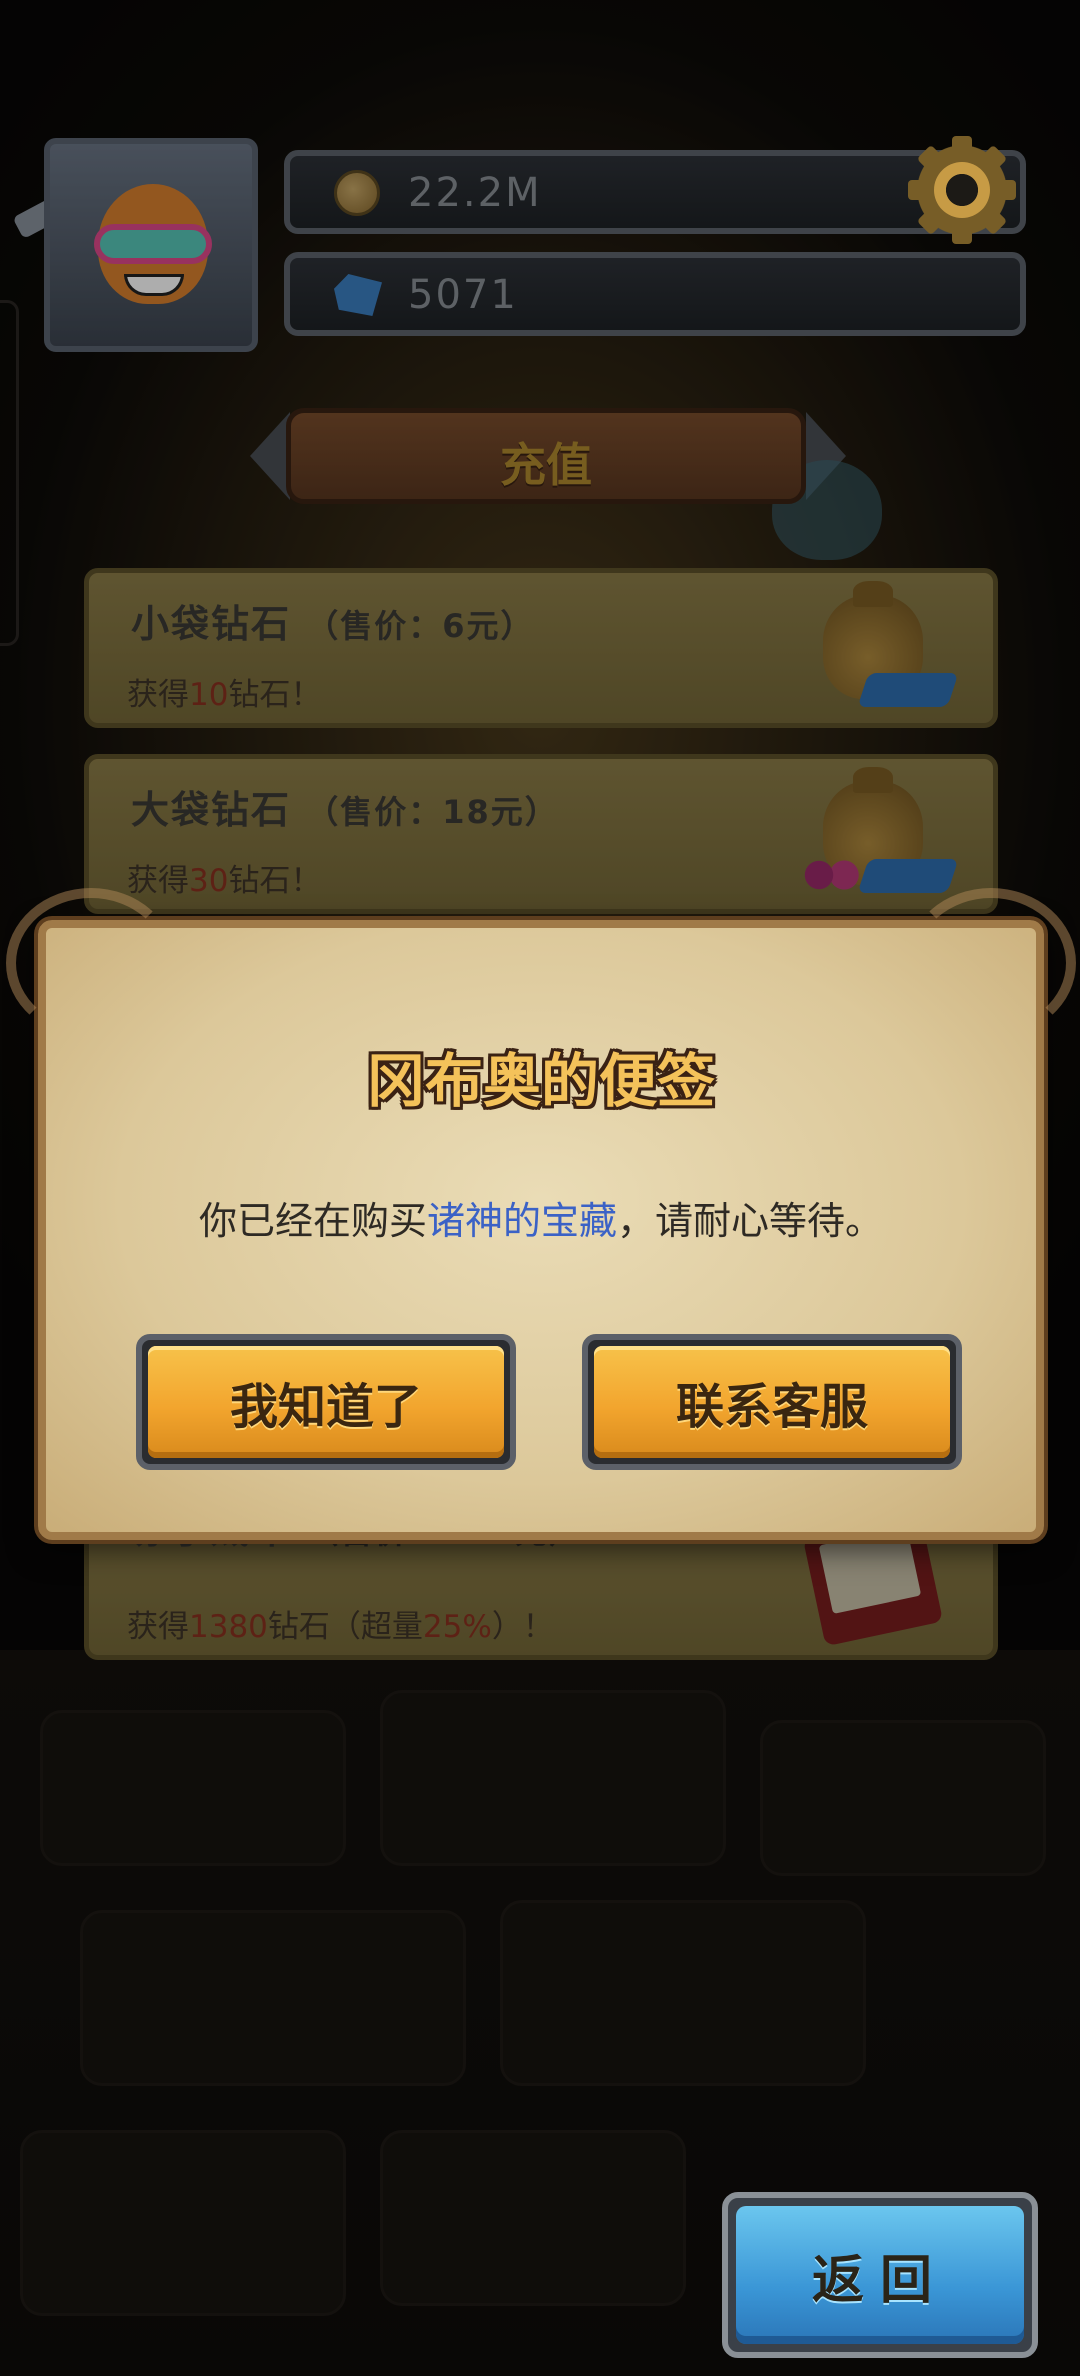  I want to click on confirm-button-label: 我知道了, so click(326, 1402).